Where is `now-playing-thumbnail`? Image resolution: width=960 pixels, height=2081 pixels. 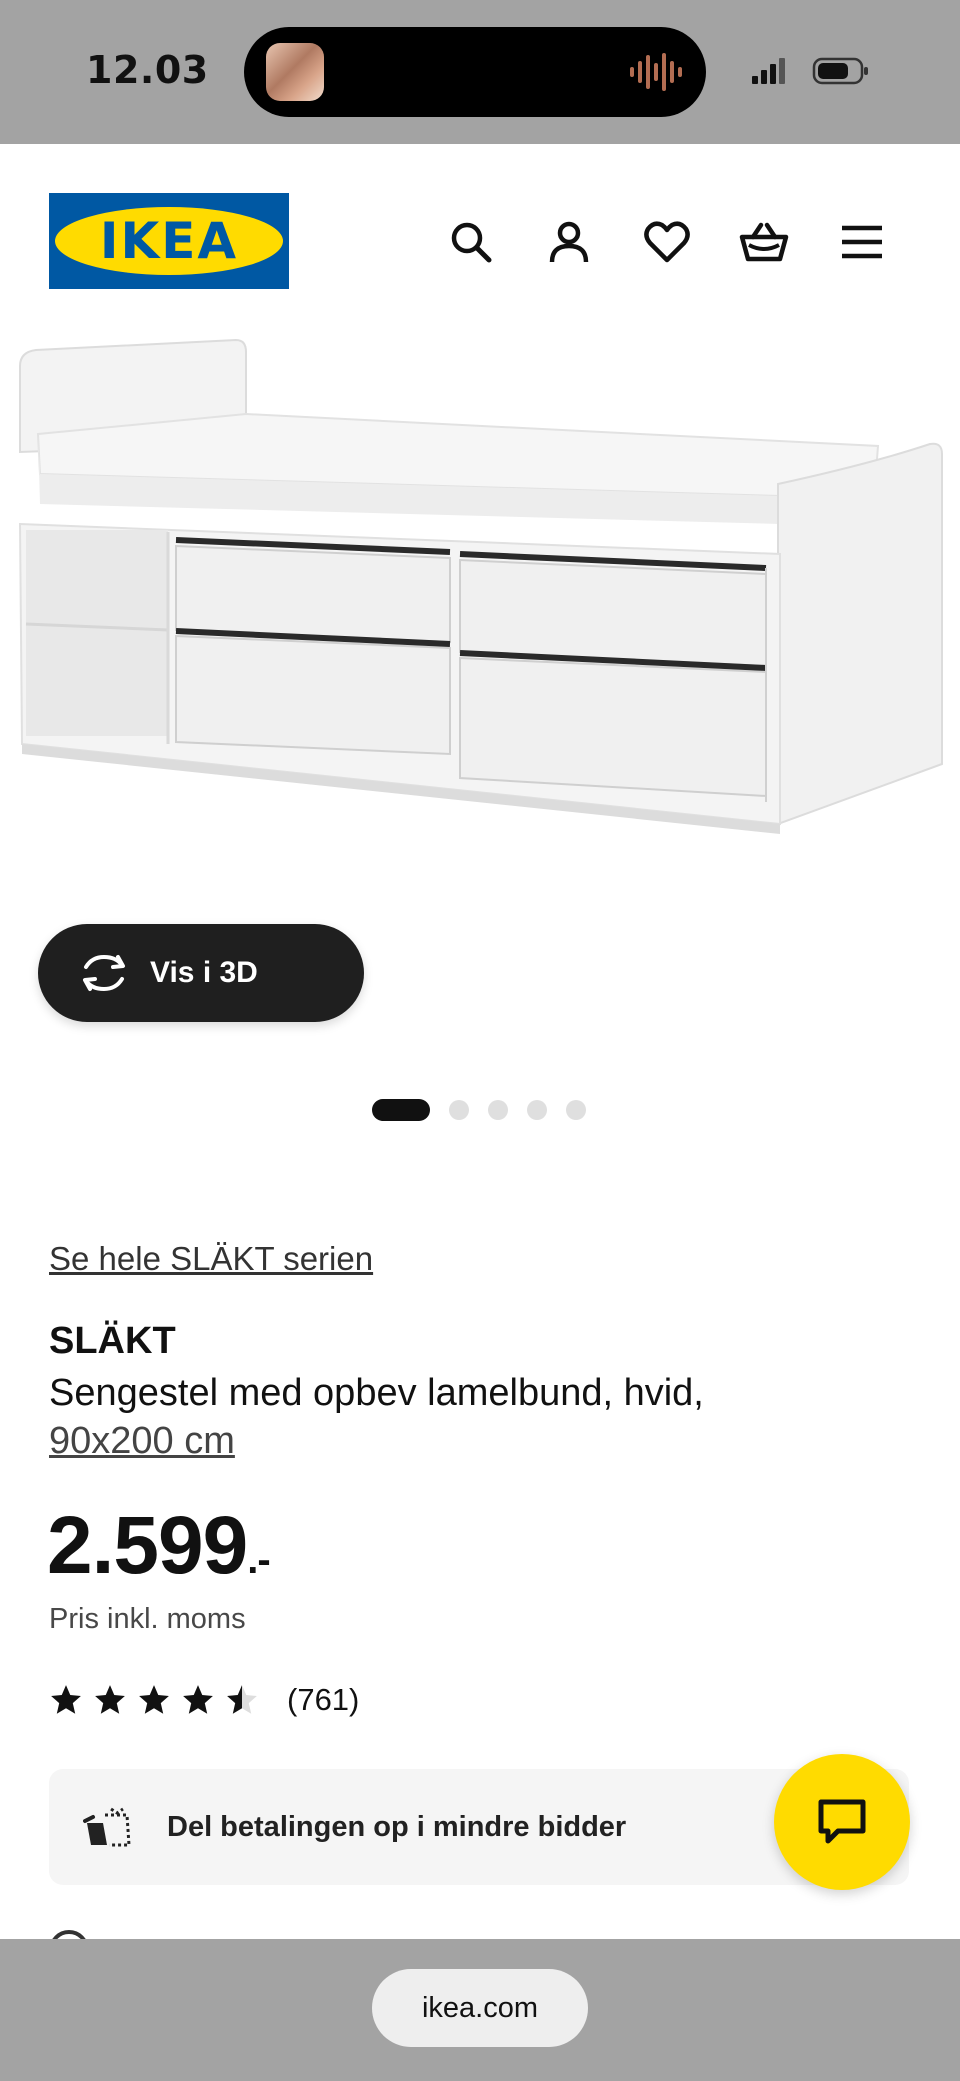
now-playing-thumbnail is located at coordinates (295, 72).